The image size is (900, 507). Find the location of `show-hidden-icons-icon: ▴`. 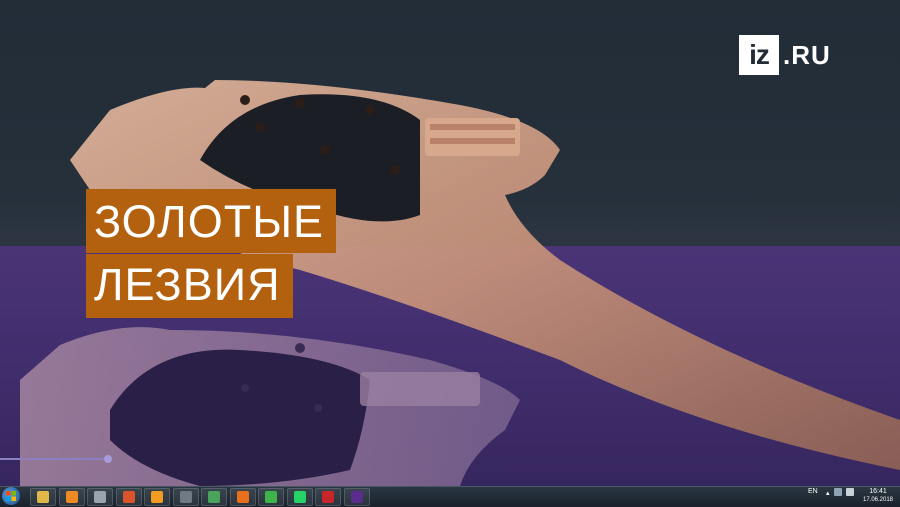

show-hidden-icons-icon: ▴ is located at coordinates (828, 493).